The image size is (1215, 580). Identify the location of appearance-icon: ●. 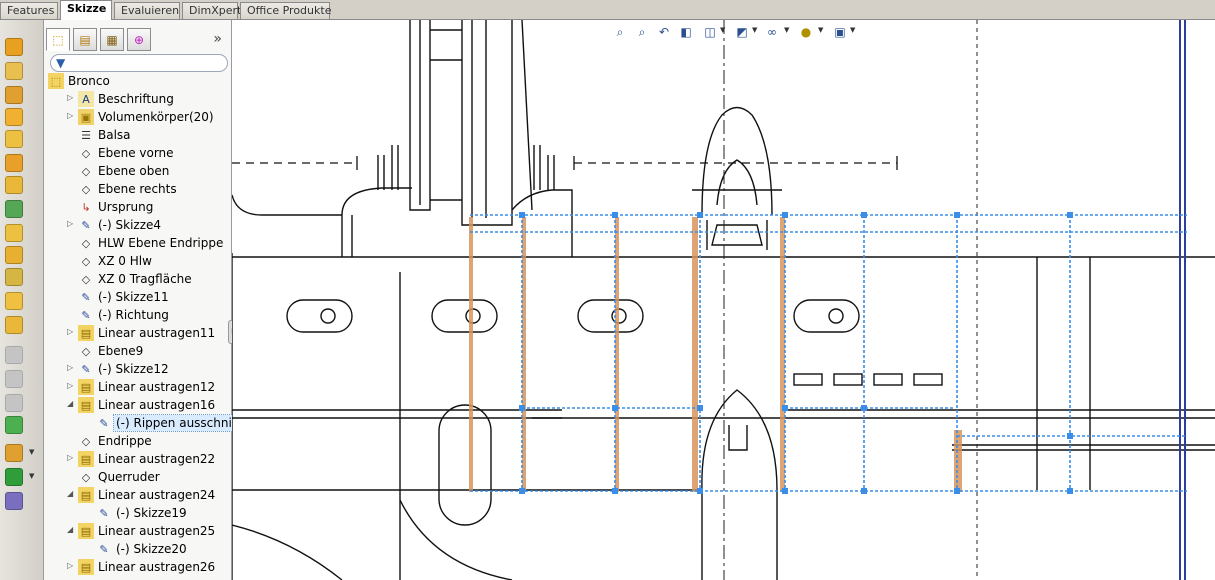
(806, 32).